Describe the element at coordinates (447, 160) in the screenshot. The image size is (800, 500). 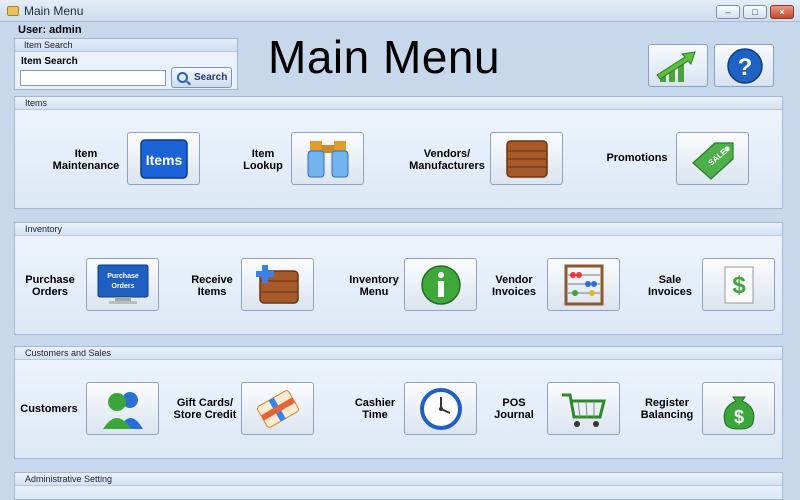
I see `vendors-manufacturers-label: Vendors/Manufacturers` at that location.